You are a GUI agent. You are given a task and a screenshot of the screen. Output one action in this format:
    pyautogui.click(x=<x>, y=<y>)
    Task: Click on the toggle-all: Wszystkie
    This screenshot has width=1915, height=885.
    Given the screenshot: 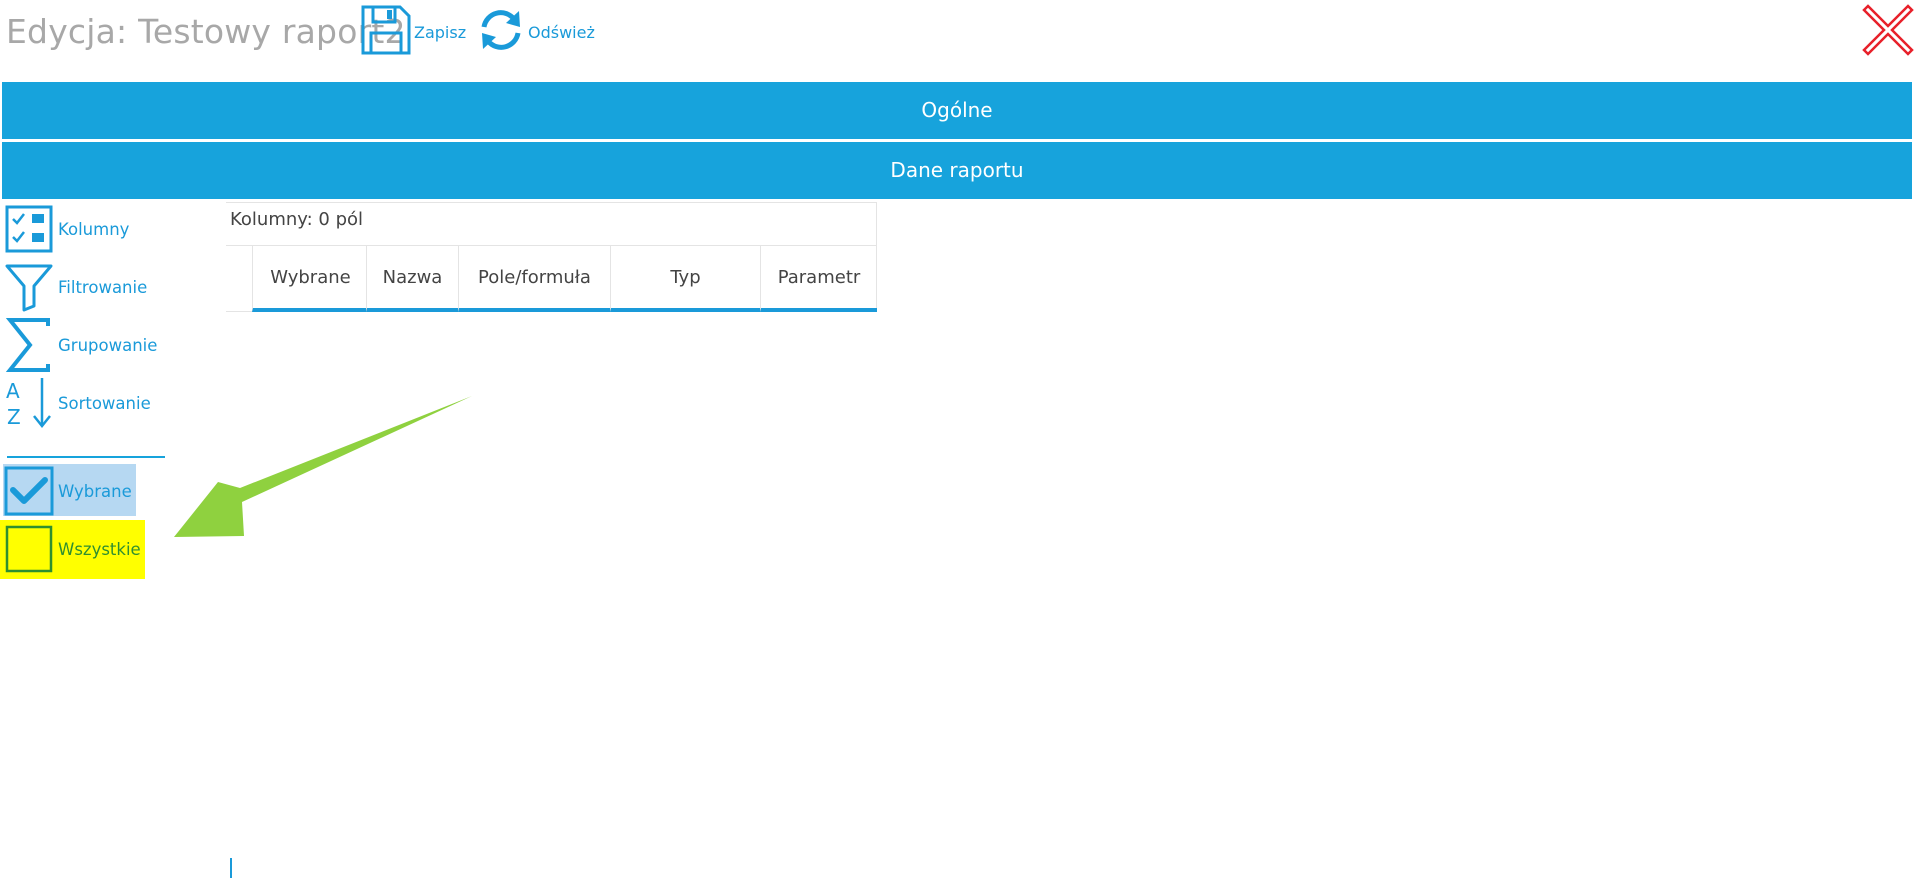 What is the action you would take?
    pyautogui.click(x=72, y=549)
    